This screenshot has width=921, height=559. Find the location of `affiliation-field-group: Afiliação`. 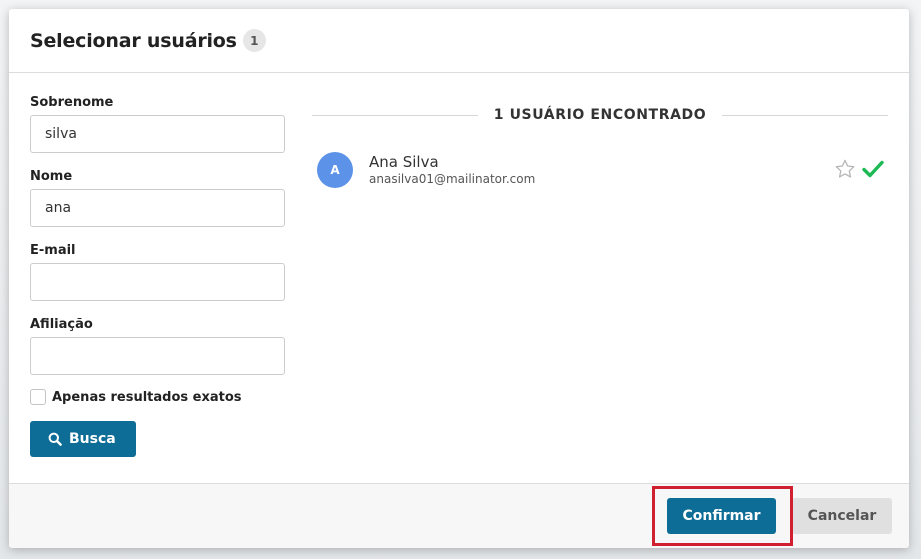

affiliation-field-group: Afiliação is located at coordinates (157, 346).